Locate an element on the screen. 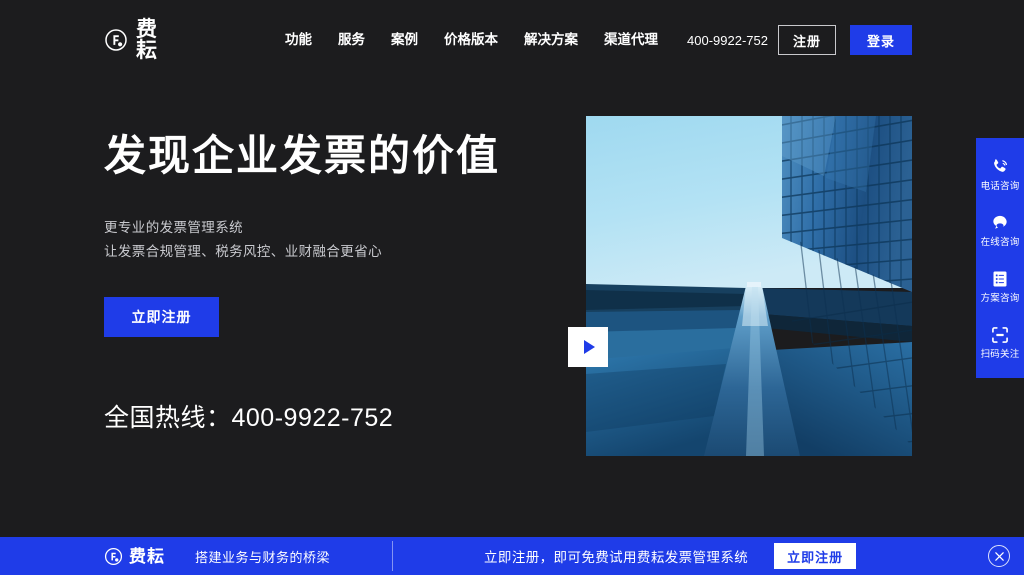 The width and height of the screenshot is (1024, 575). header-actions: 注册 登录 is located at coordinates (845, 40).